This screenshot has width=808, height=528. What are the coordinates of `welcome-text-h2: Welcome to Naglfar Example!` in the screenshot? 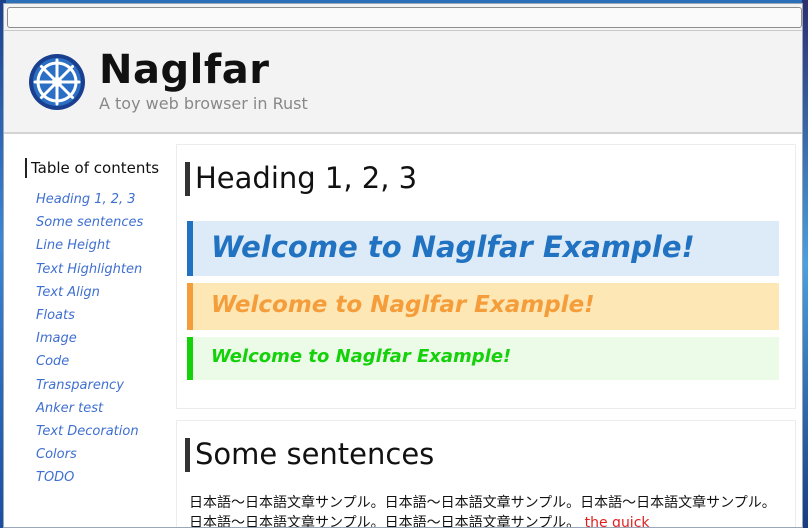 It's located at (403, 305).